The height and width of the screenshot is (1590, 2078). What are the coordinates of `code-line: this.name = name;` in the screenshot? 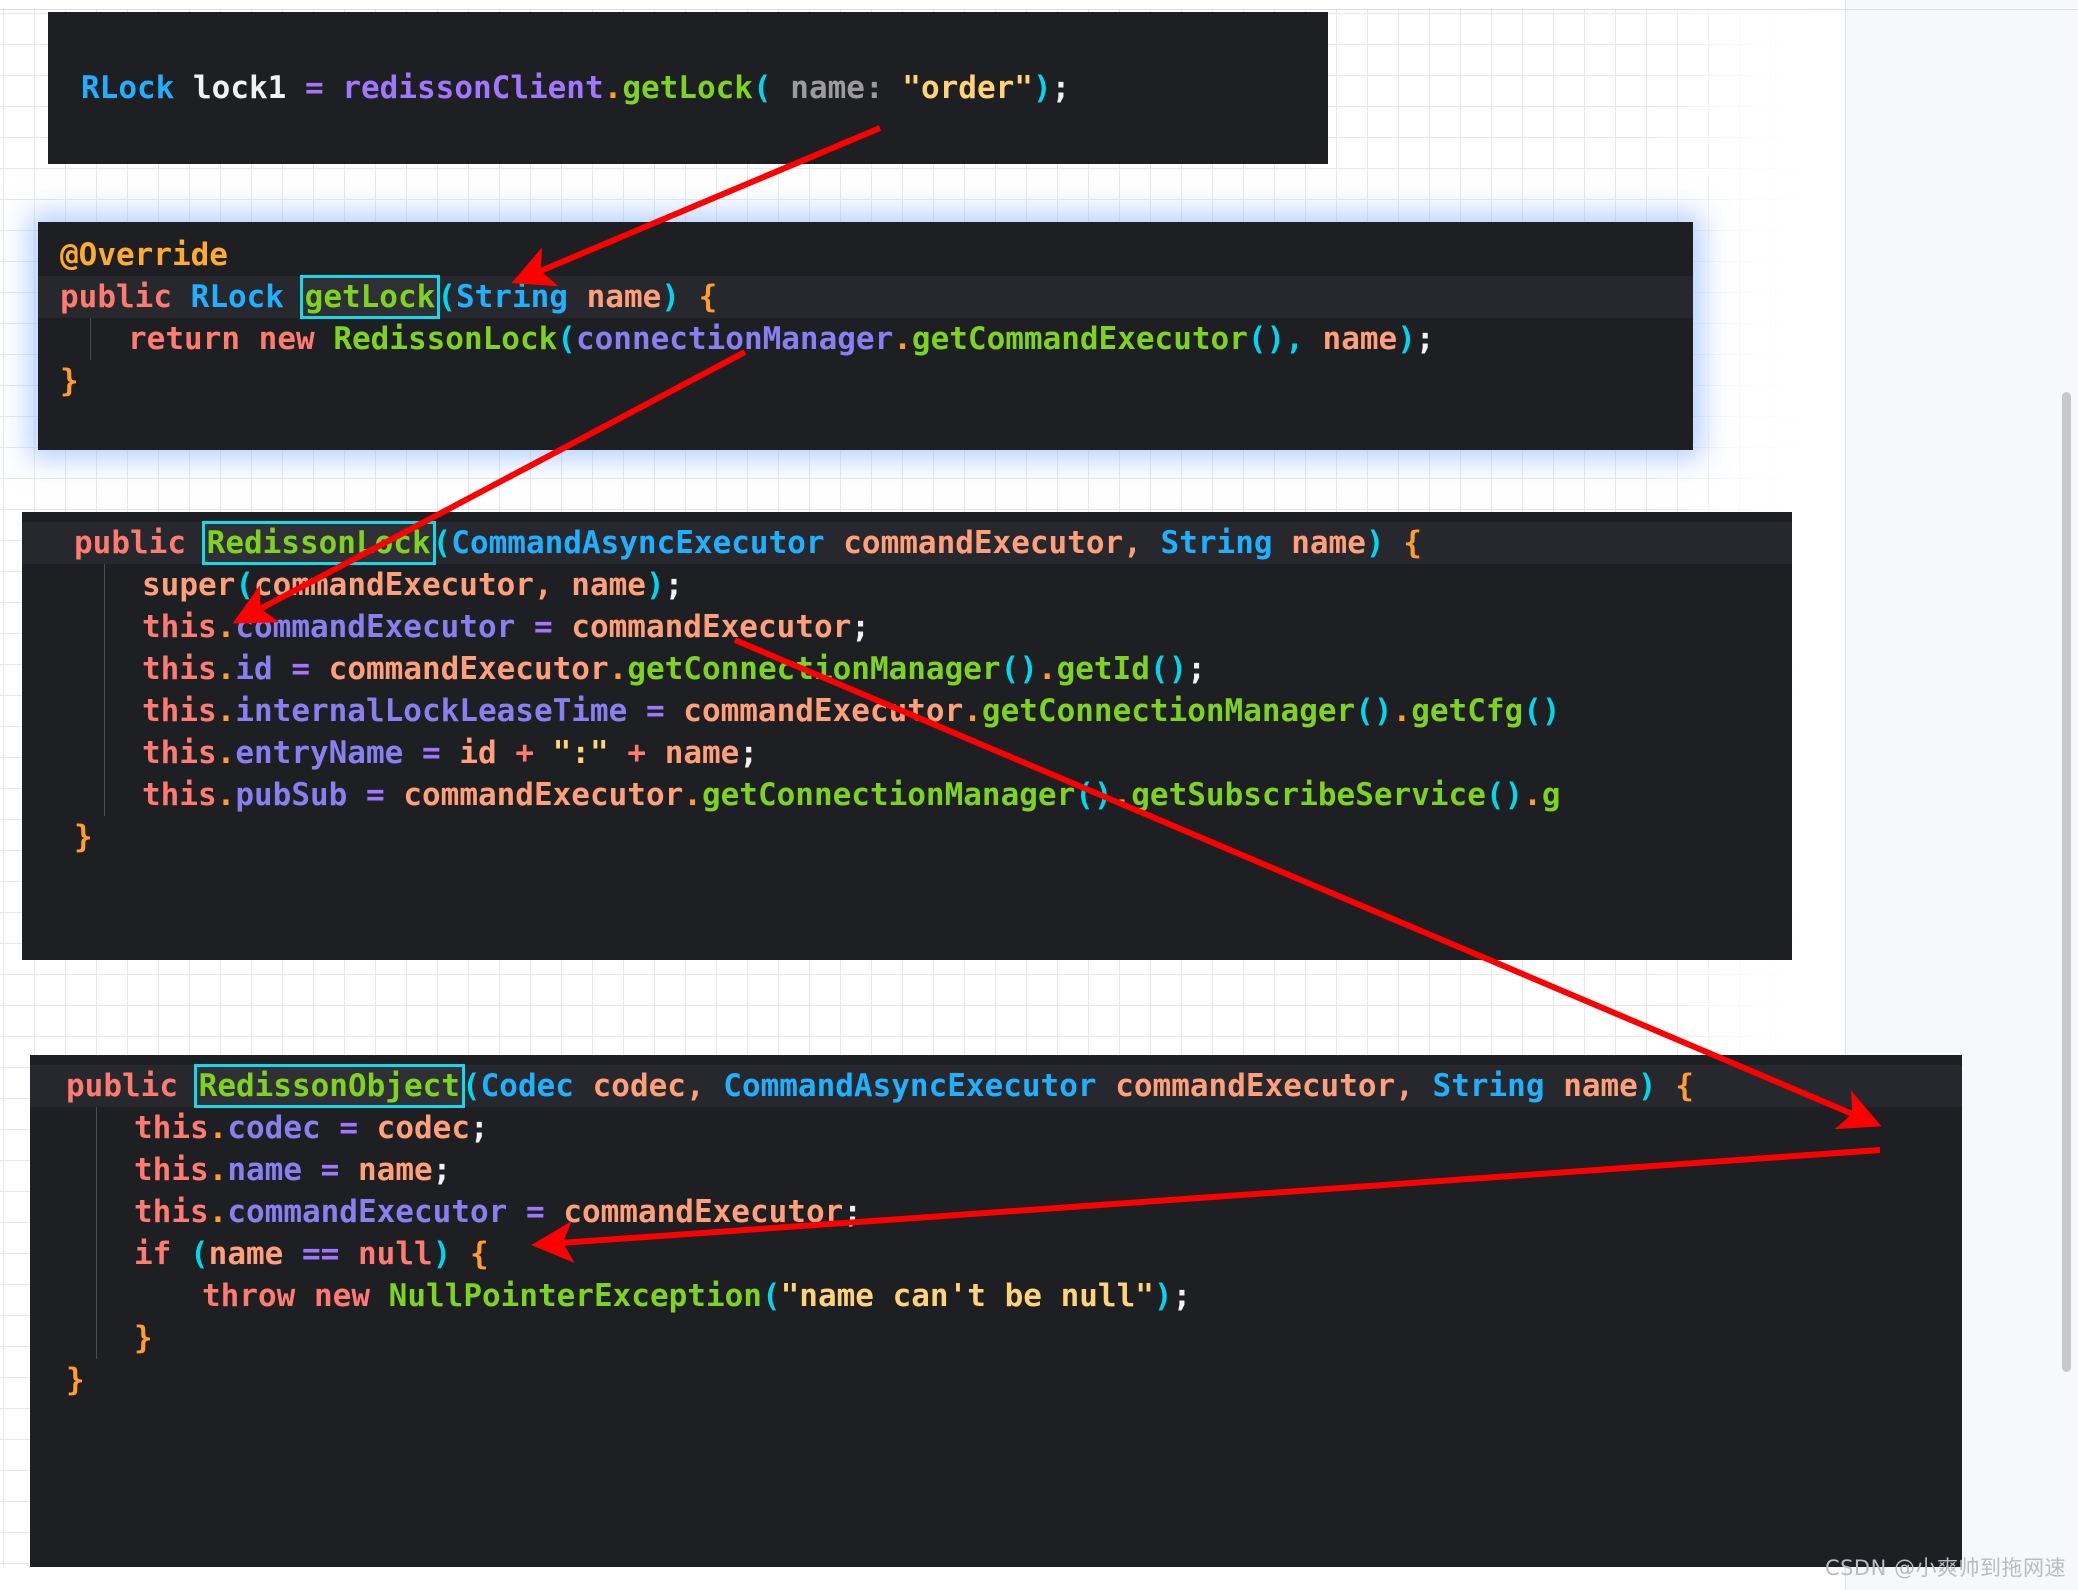 It's located at (996, 1170).